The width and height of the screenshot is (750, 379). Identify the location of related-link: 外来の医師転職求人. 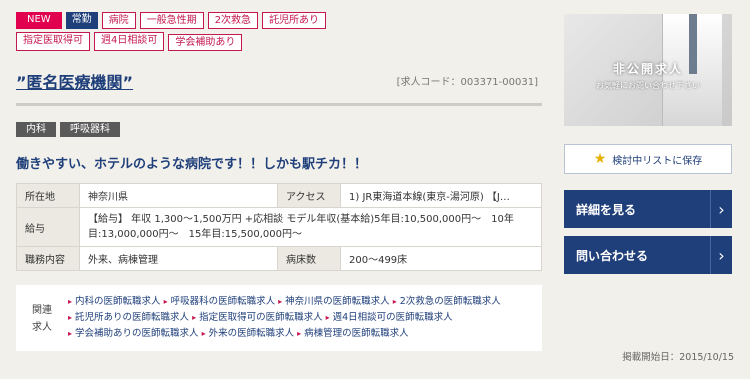
(252, 333).